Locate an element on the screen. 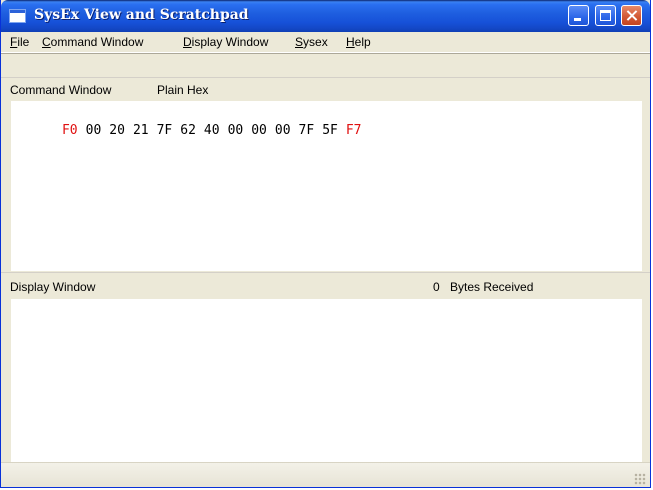  maximize-button is located at coordinates (605, 15).